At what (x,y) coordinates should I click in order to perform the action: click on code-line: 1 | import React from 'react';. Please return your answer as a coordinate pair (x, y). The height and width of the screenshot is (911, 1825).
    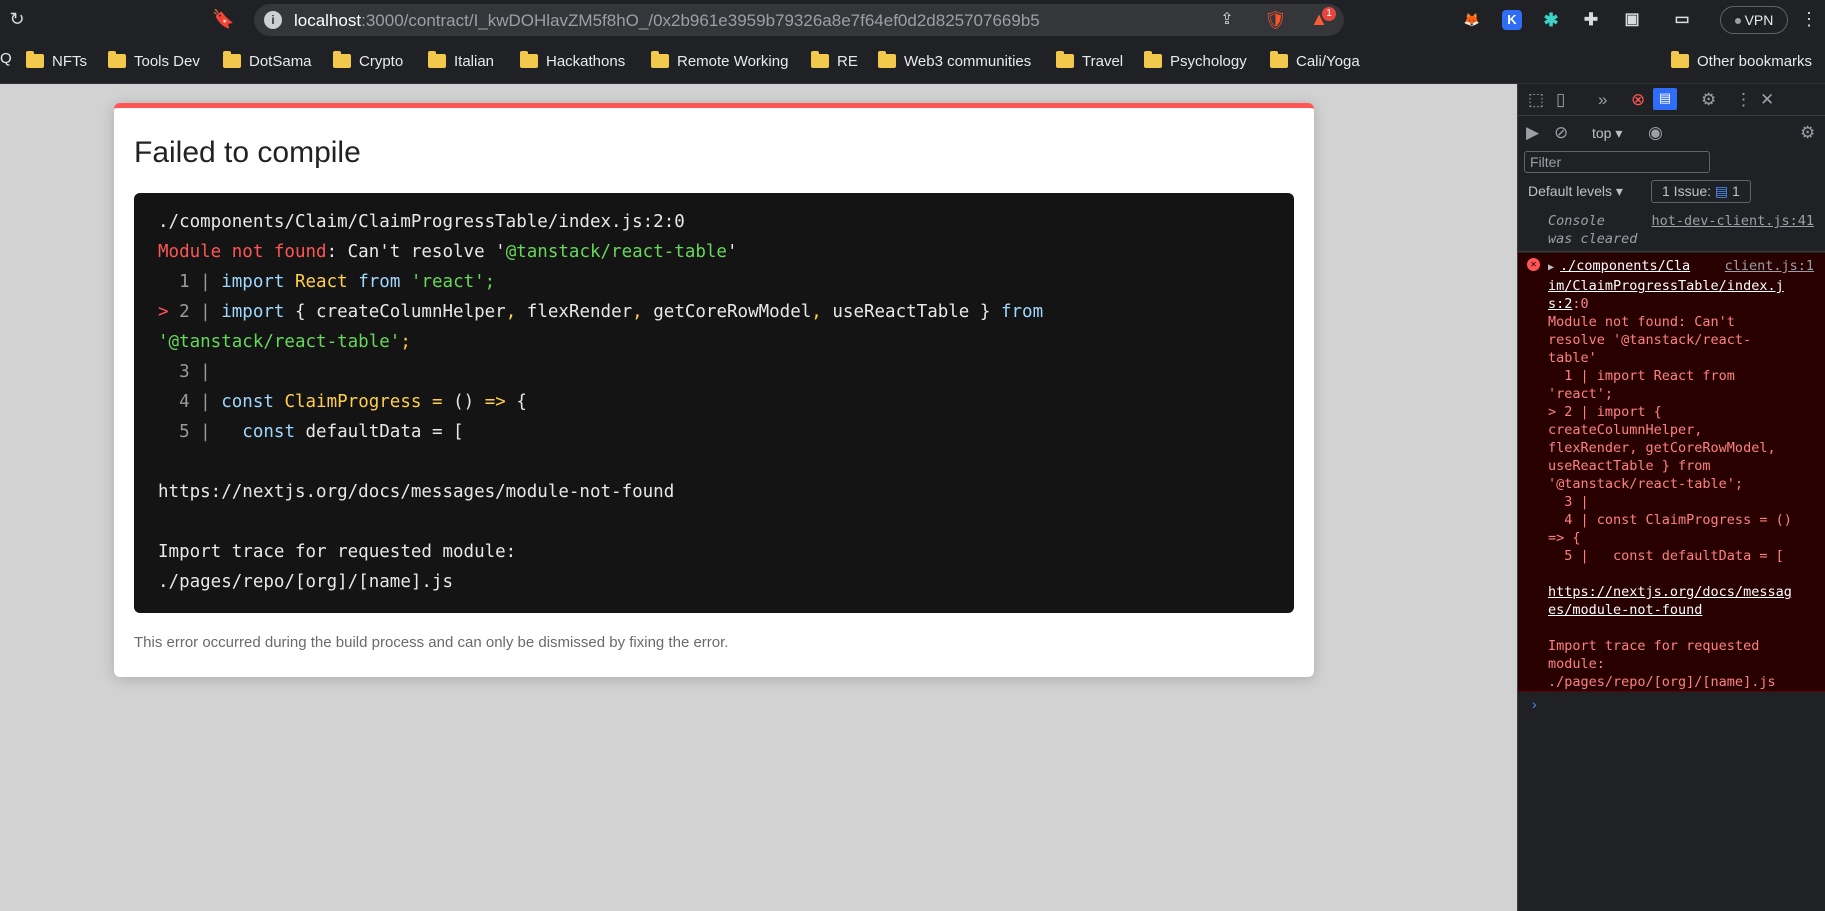
    Looking at the image, I should click on (327, 282).